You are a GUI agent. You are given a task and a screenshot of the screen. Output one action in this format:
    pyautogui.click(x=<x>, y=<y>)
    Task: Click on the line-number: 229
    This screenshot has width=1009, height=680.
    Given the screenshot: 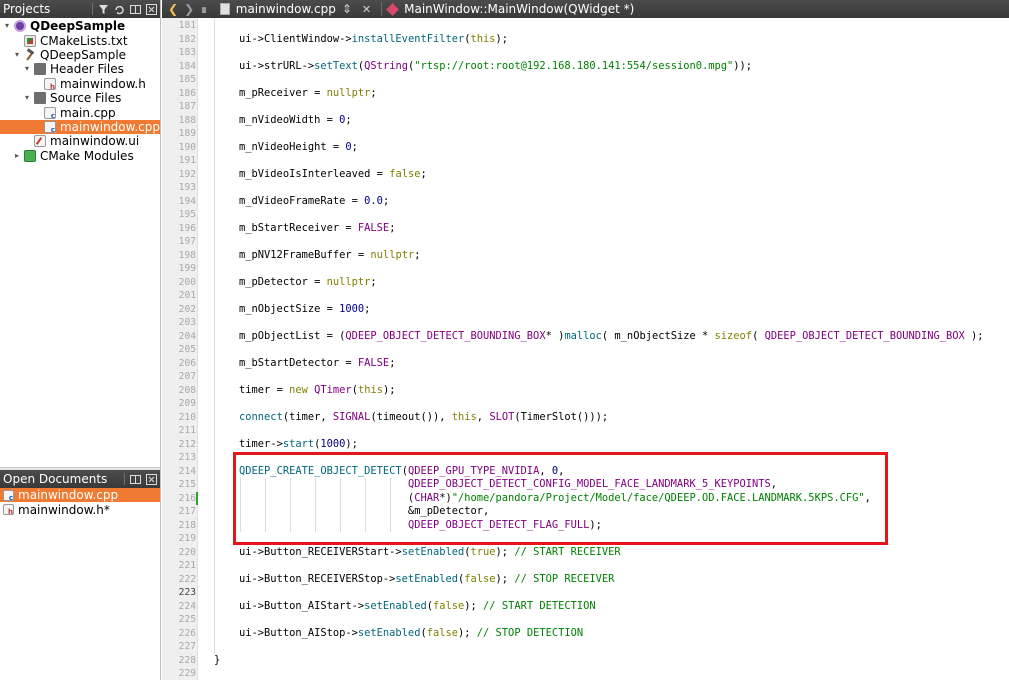 What is the action you would take?
    pyautogui.click(x=187, y=673)
    